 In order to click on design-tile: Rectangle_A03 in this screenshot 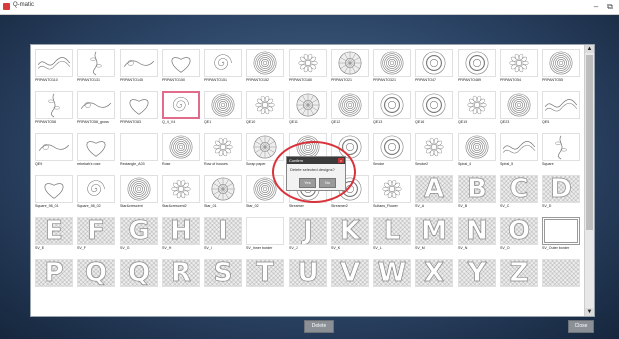, I will do `click(139, 152)`.